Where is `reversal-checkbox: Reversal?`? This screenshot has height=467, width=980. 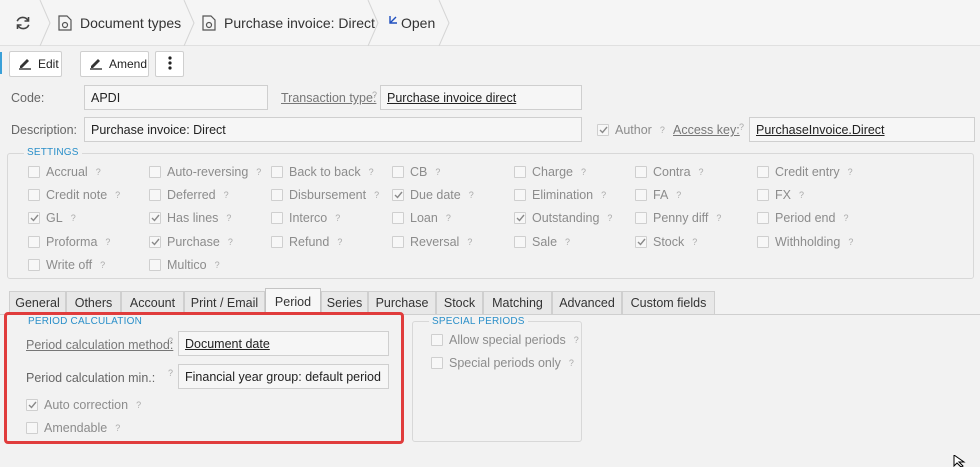 reversal-checkbox: Reversal? is located at coordinates (432, 242).